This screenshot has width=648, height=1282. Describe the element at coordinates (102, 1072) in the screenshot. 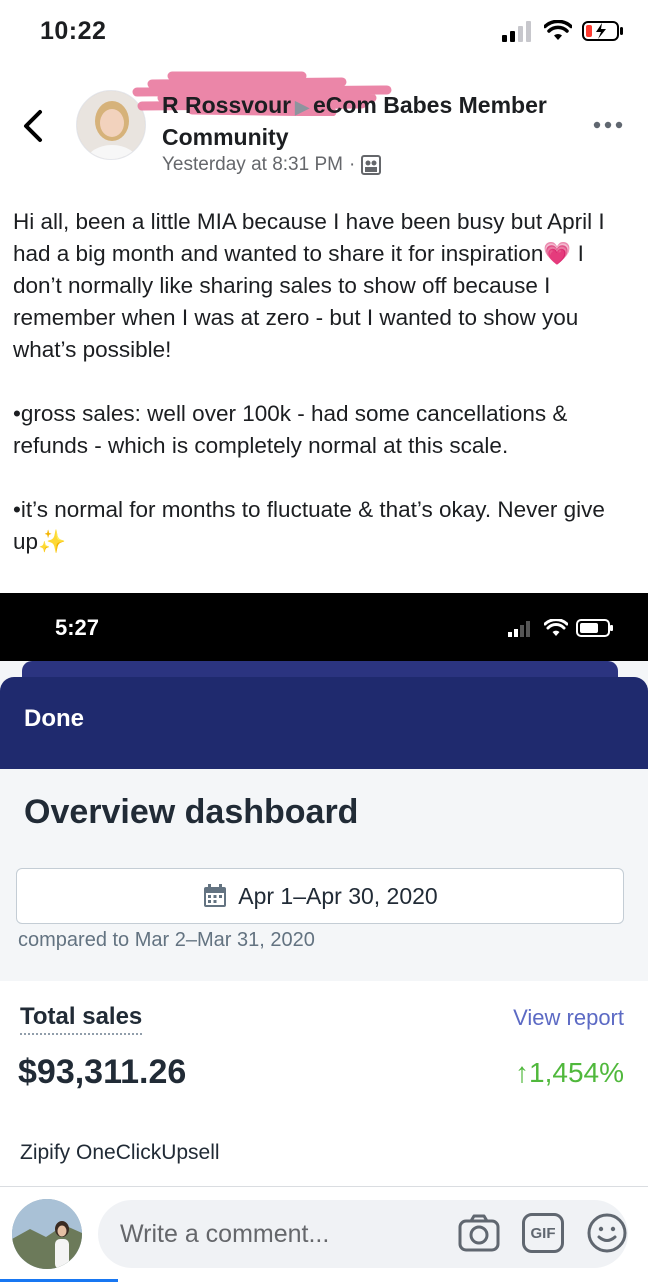

I see `total-sales-value: $93,311.26` at that location.